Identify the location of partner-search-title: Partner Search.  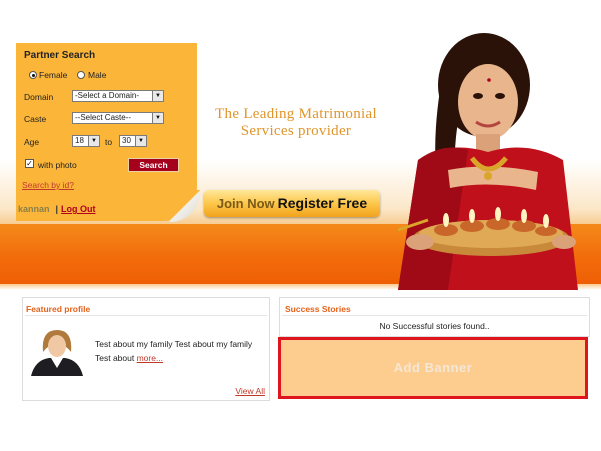
(60, 55).